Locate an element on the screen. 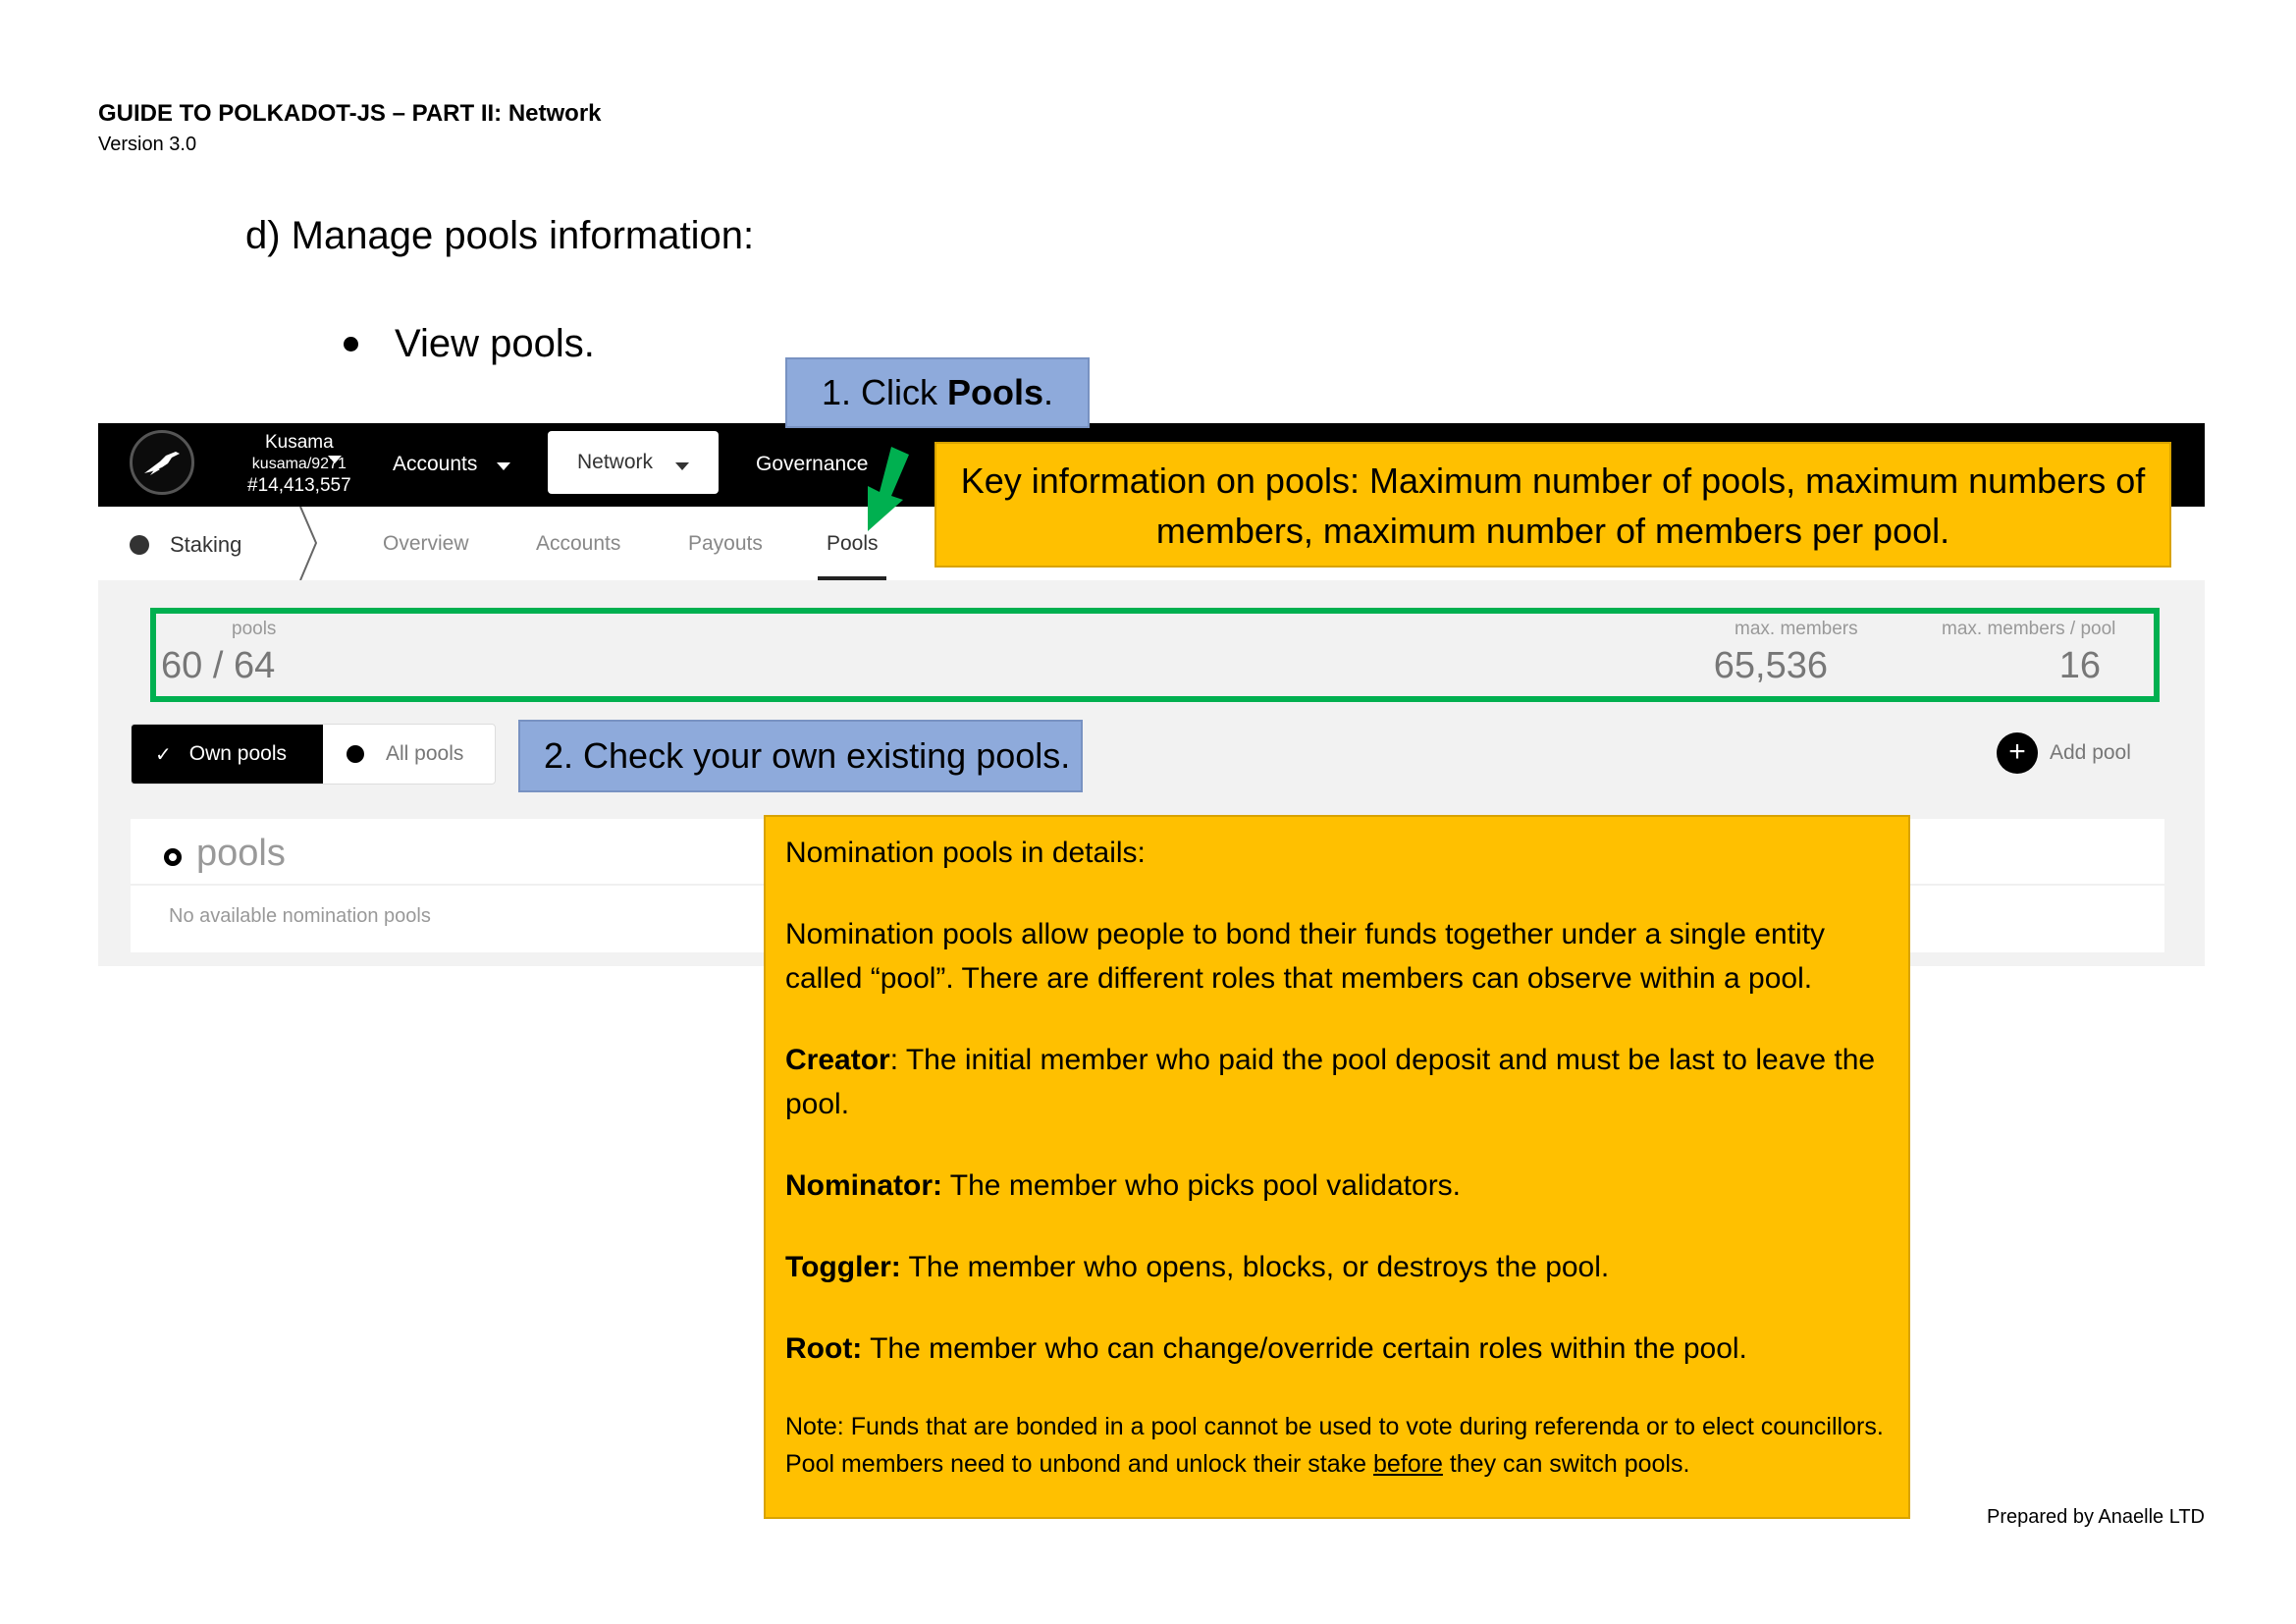 The height and width of the screenshot is (1624, 2296). add-pool-button: Add pool is located at coordinates (2090, 753).